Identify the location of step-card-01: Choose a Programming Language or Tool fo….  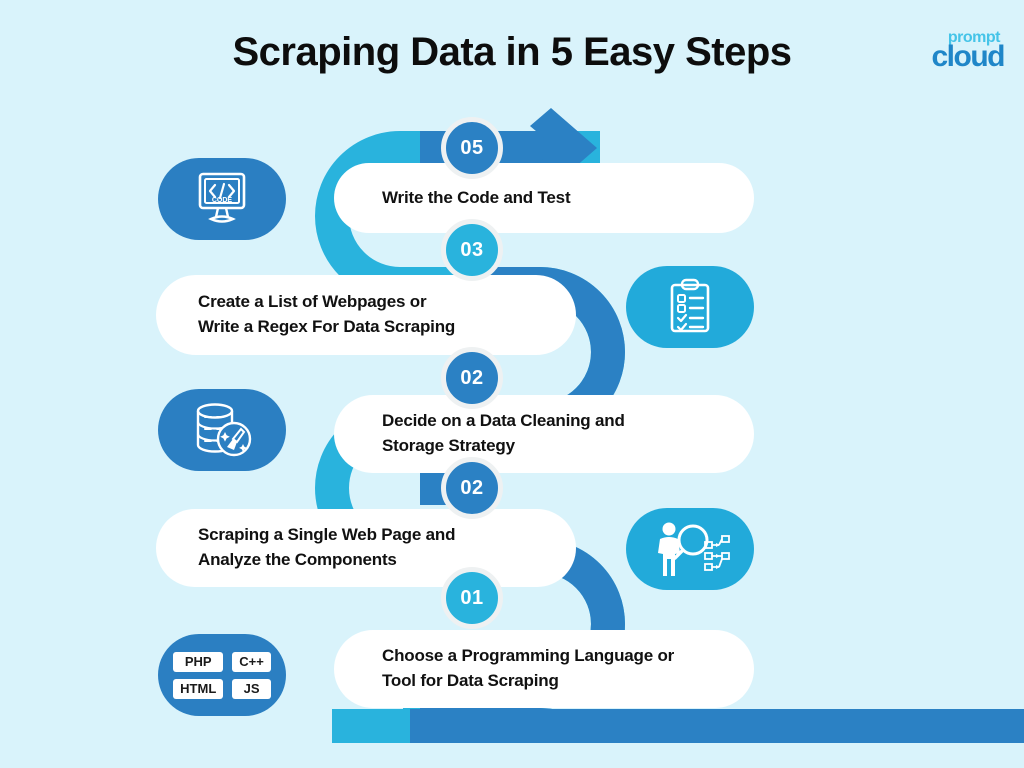
(544, 669).